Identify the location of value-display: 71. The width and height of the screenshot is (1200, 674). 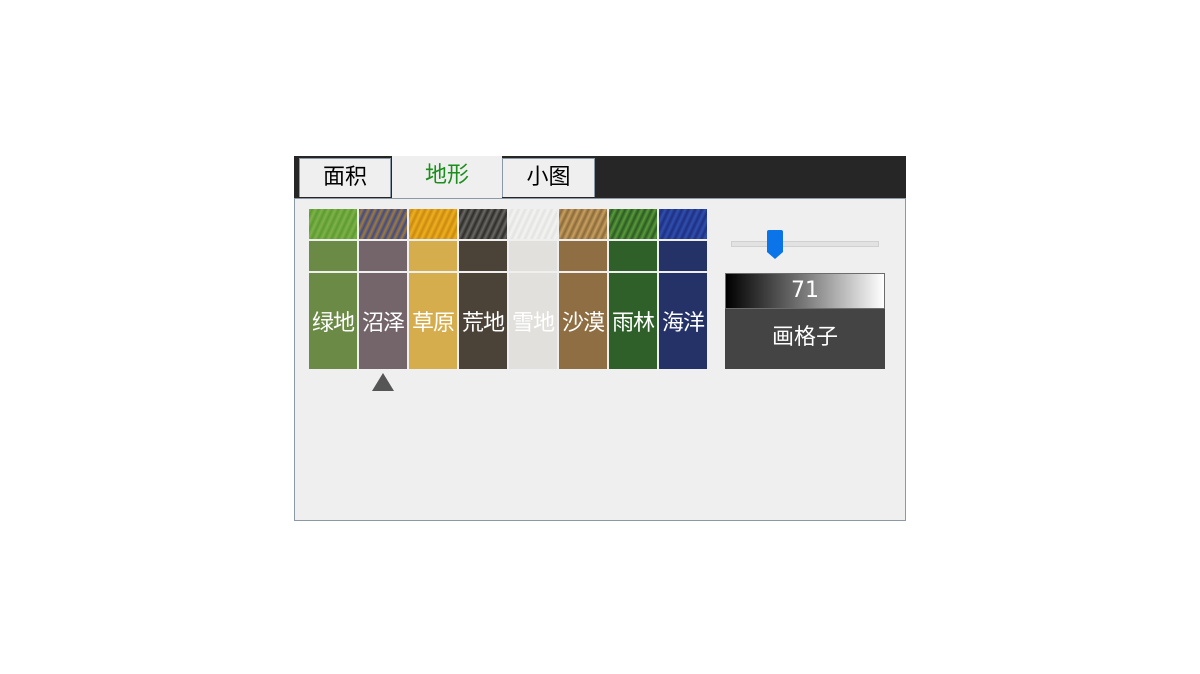
(805, 291).